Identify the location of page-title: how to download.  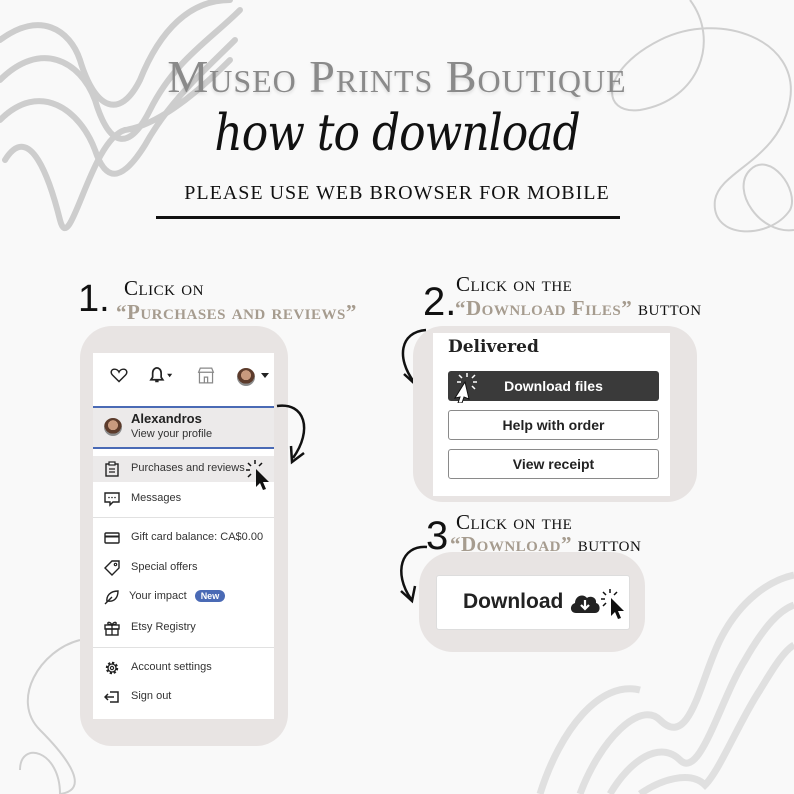
(397, 133).